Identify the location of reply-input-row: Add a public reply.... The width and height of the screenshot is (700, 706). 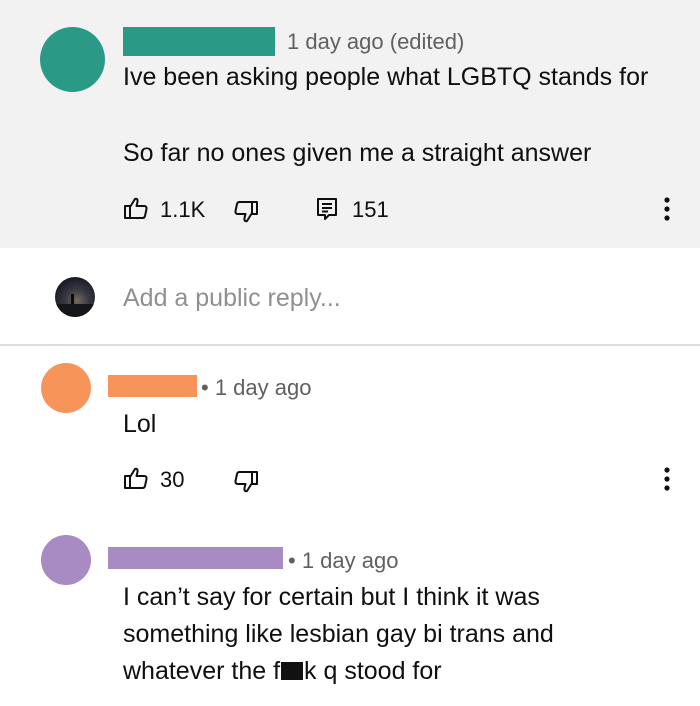
(350, 296).